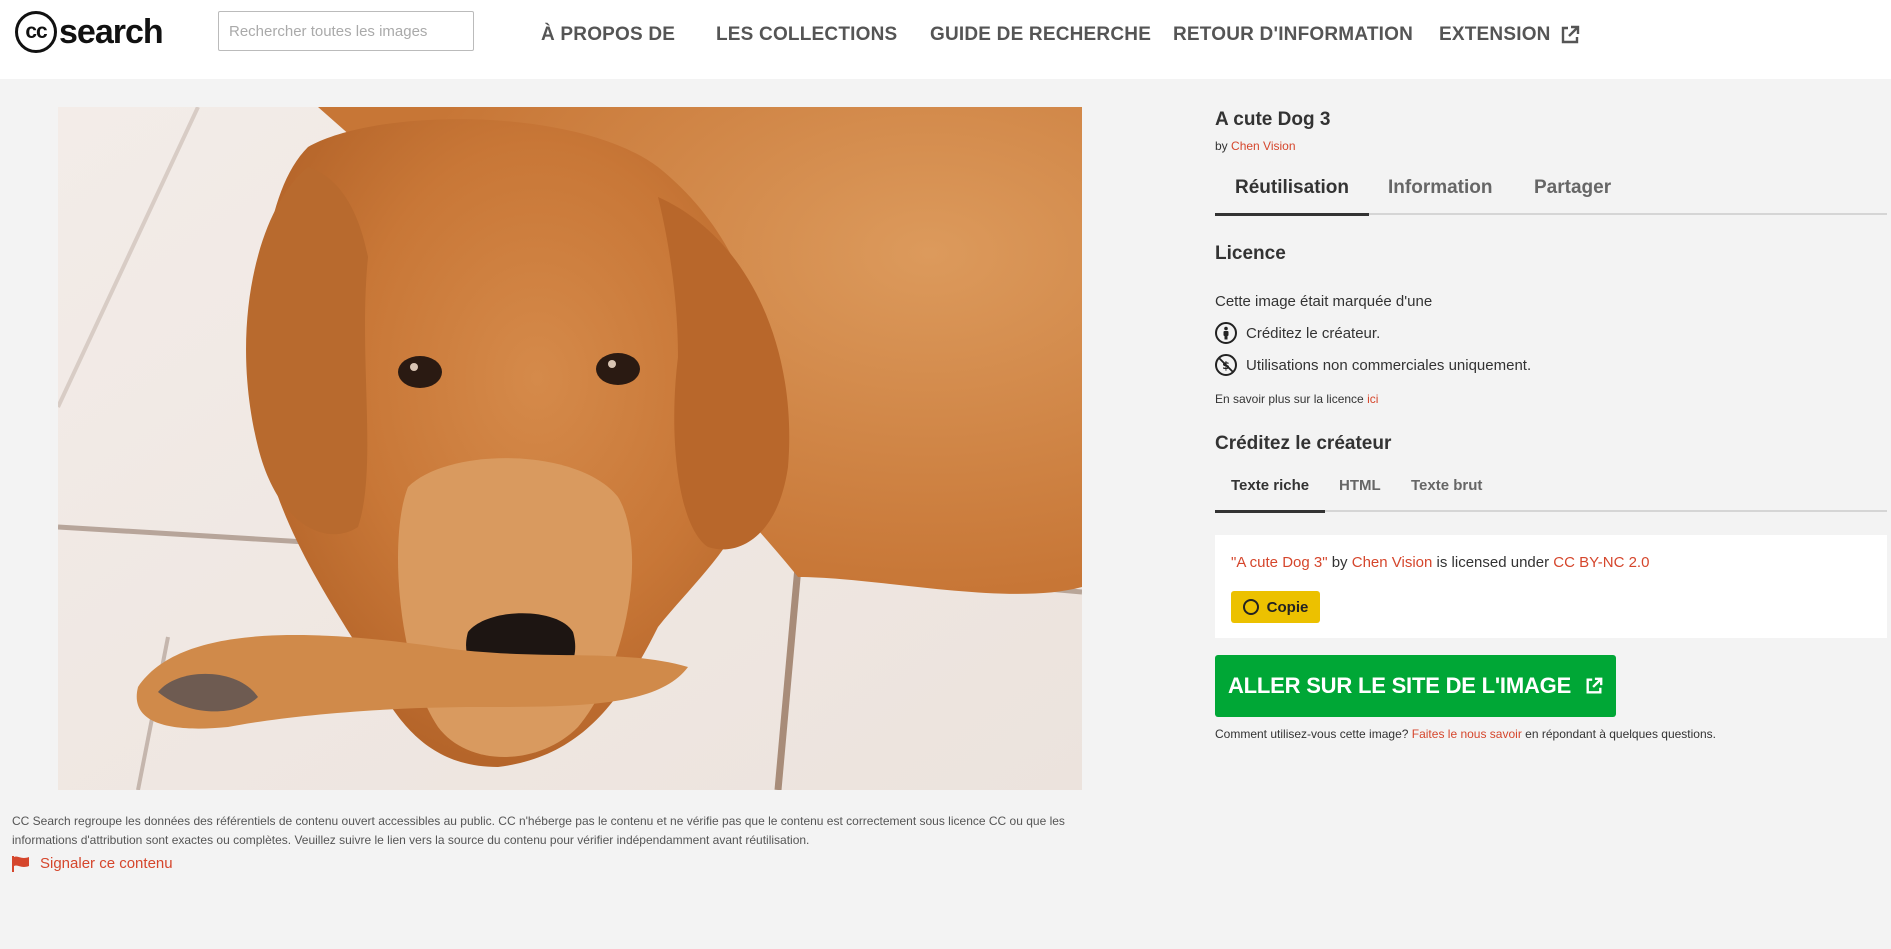 This screenshot has width=1891, height=949. What do you see at coordinates (1289, 399) in the screenshot?
I see `learn-more-label: En savoir plus sur la licence` at bounding box center [1289, 399].